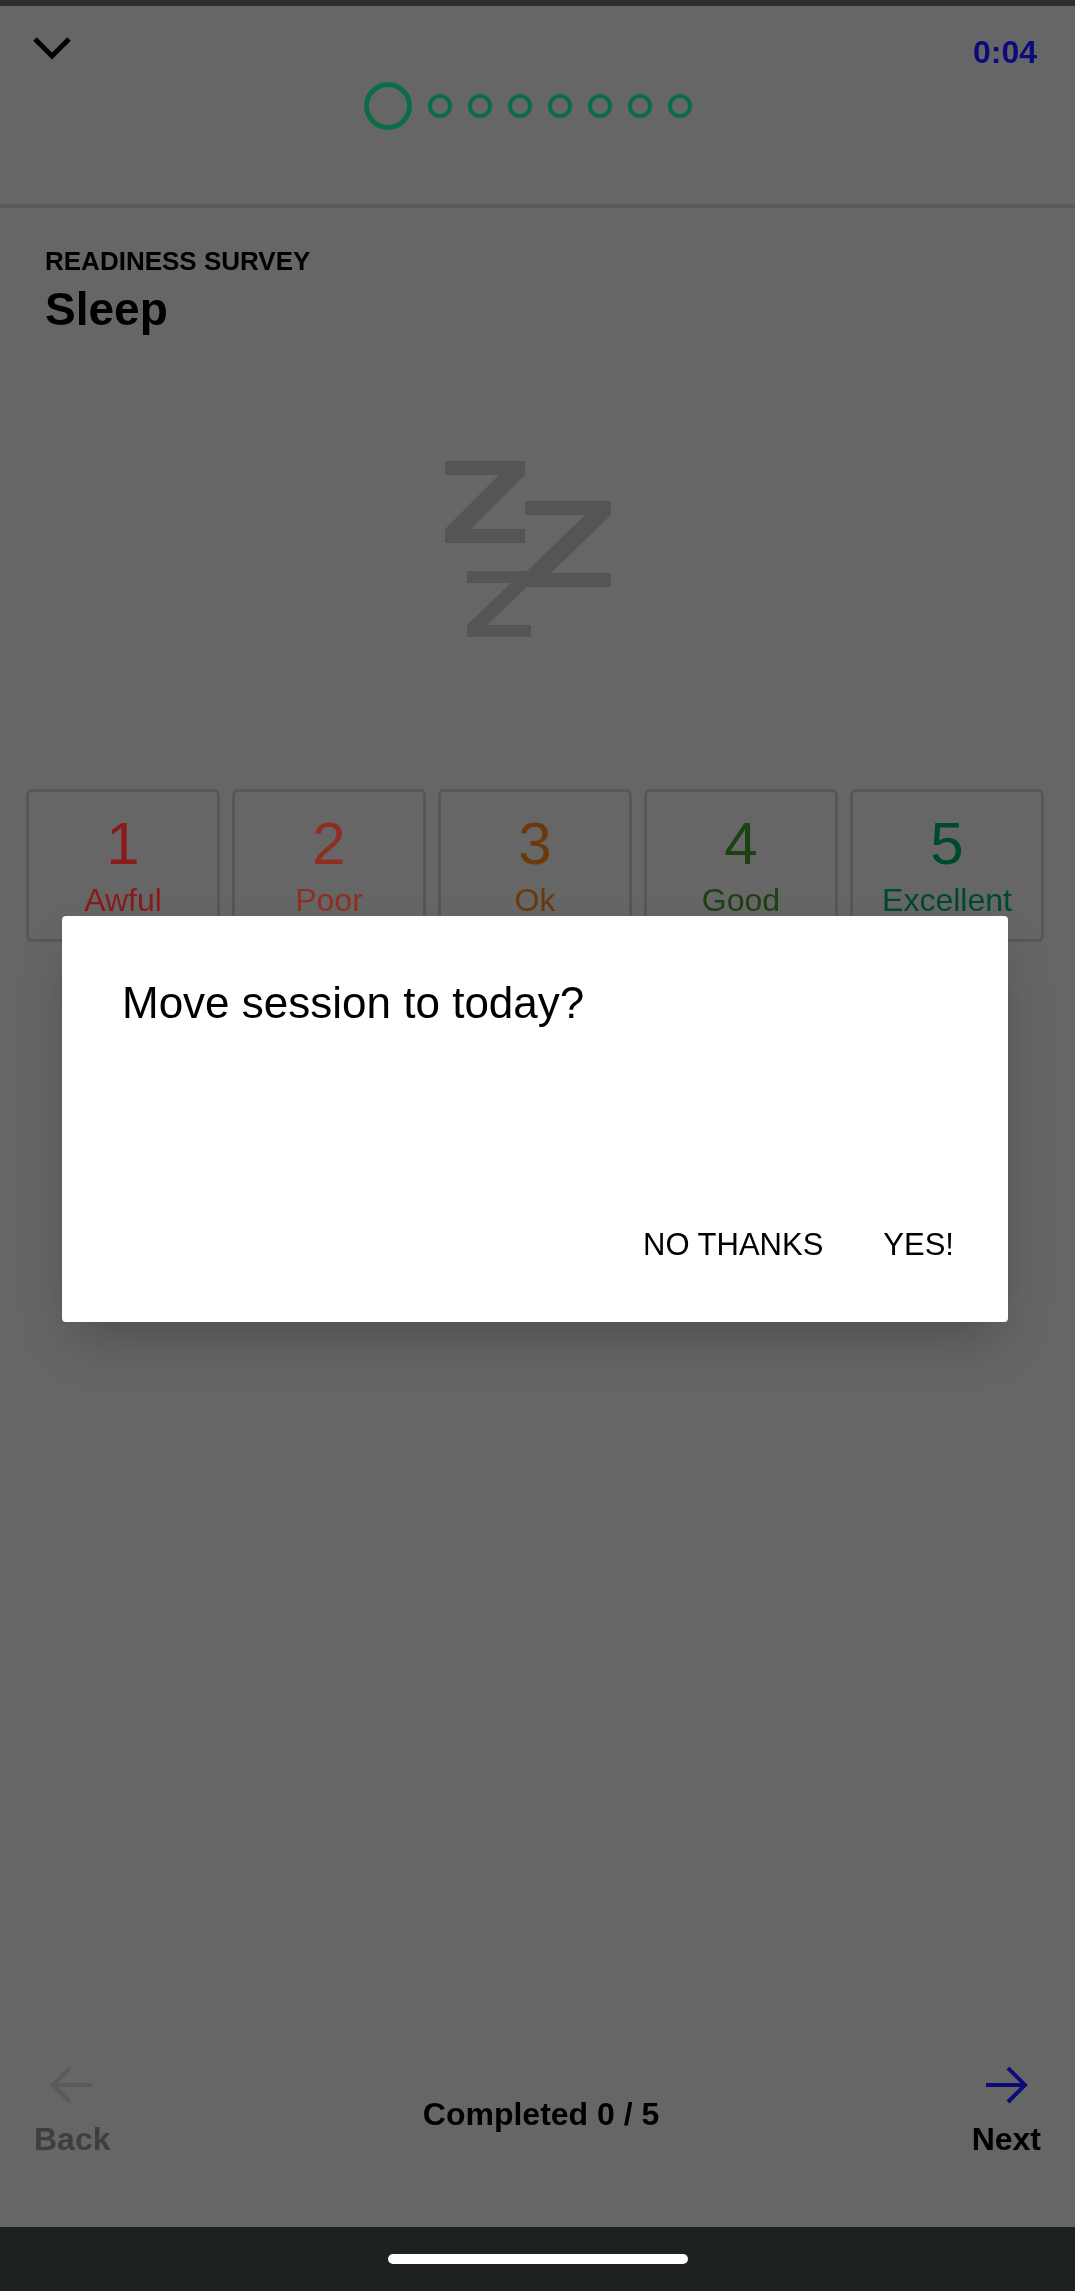 This screenshot has width=1075, height=2291. Describe the element at coordinates (1006, 2084) in the screenshot. I see `arrow-right-icon` at that location.